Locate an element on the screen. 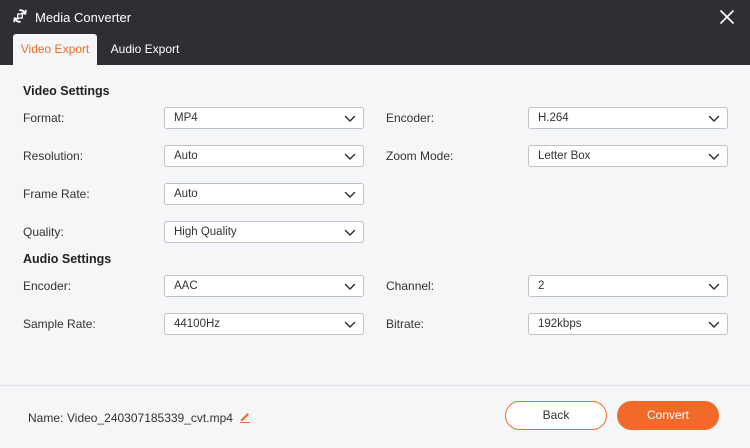  title-bar: Media Converter is located at coordinates (375, 17).